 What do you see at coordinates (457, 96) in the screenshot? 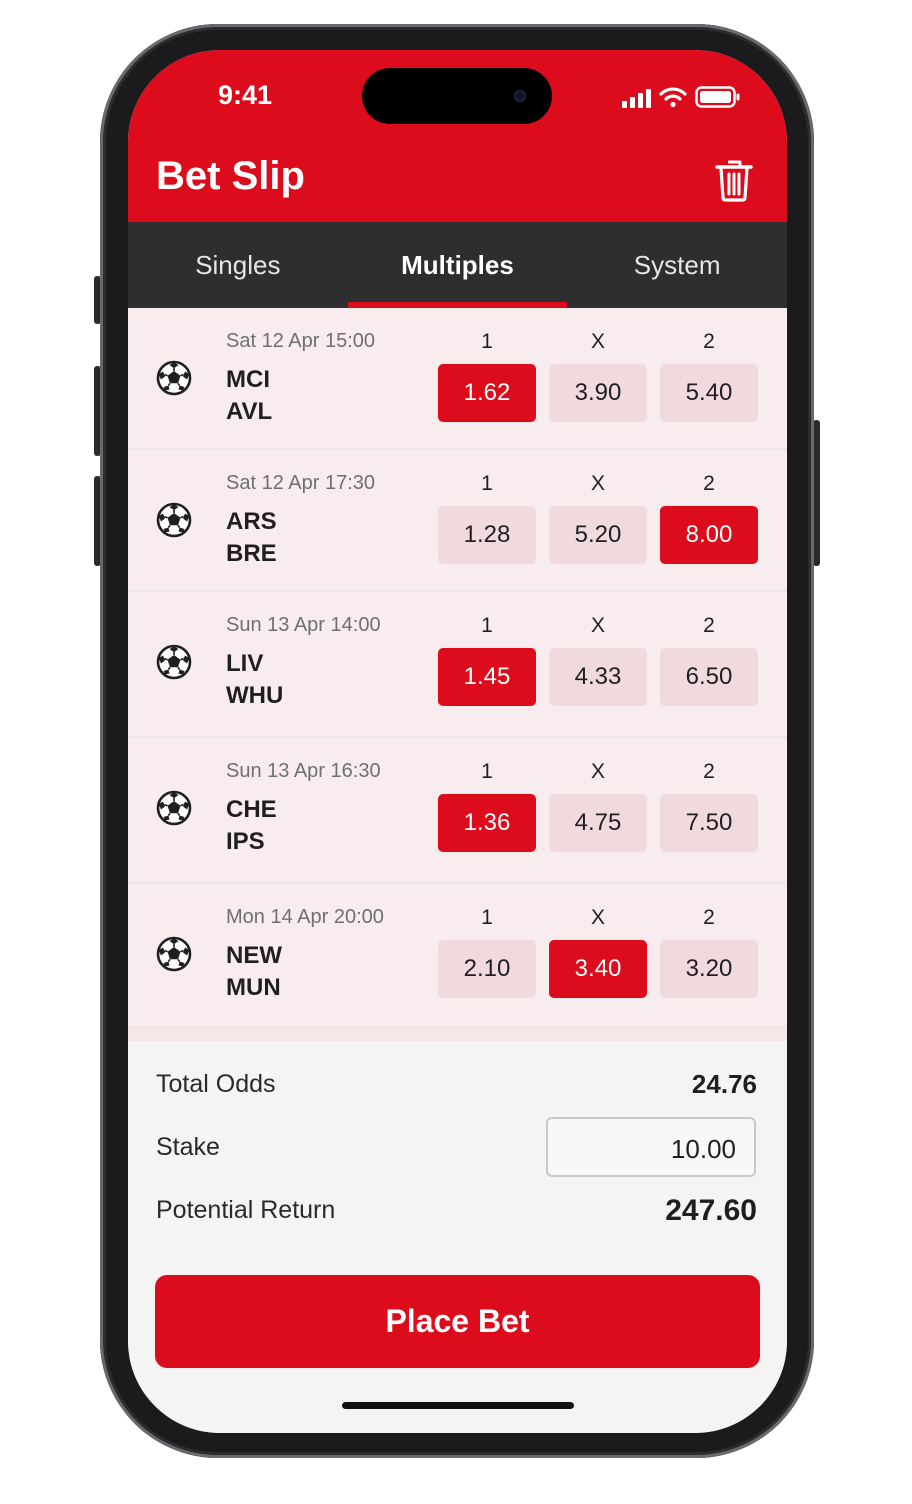
I see `dynamic-island` at bounding box center [457, 96].